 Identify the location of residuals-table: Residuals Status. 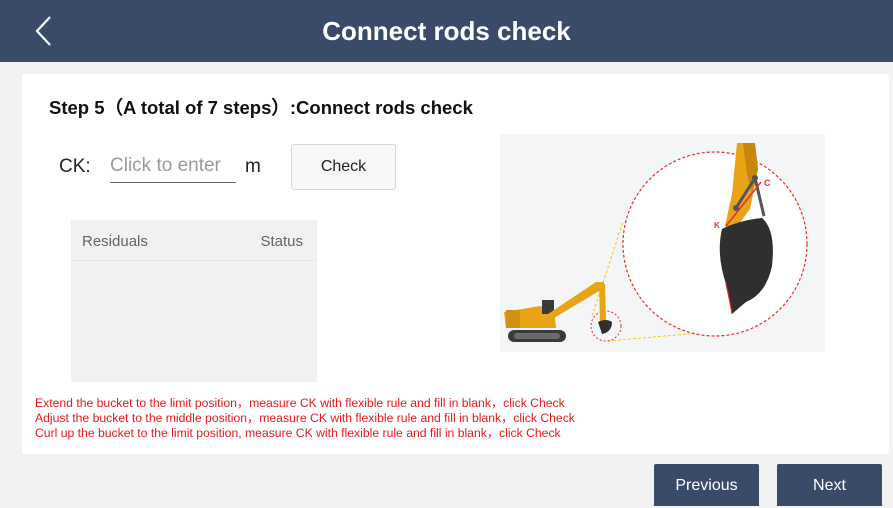
(194, 301).